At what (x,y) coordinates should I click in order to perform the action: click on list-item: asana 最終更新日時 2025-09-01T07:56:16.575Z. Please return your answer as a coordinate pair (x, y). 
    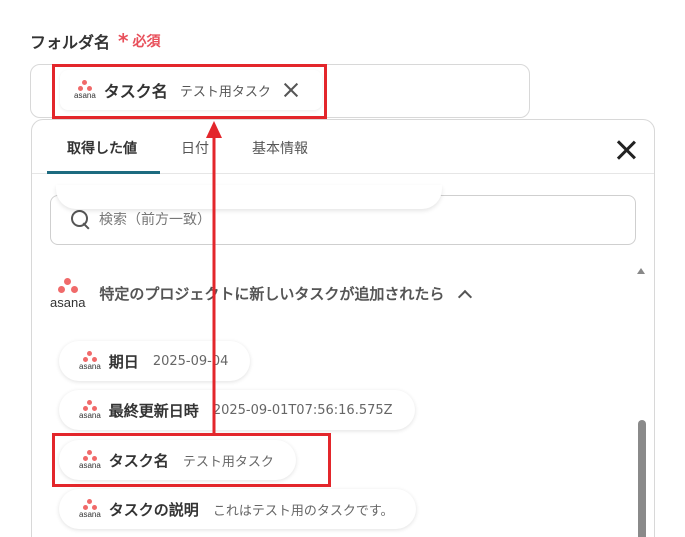
    Looking at the image, I should click on (237, 410).